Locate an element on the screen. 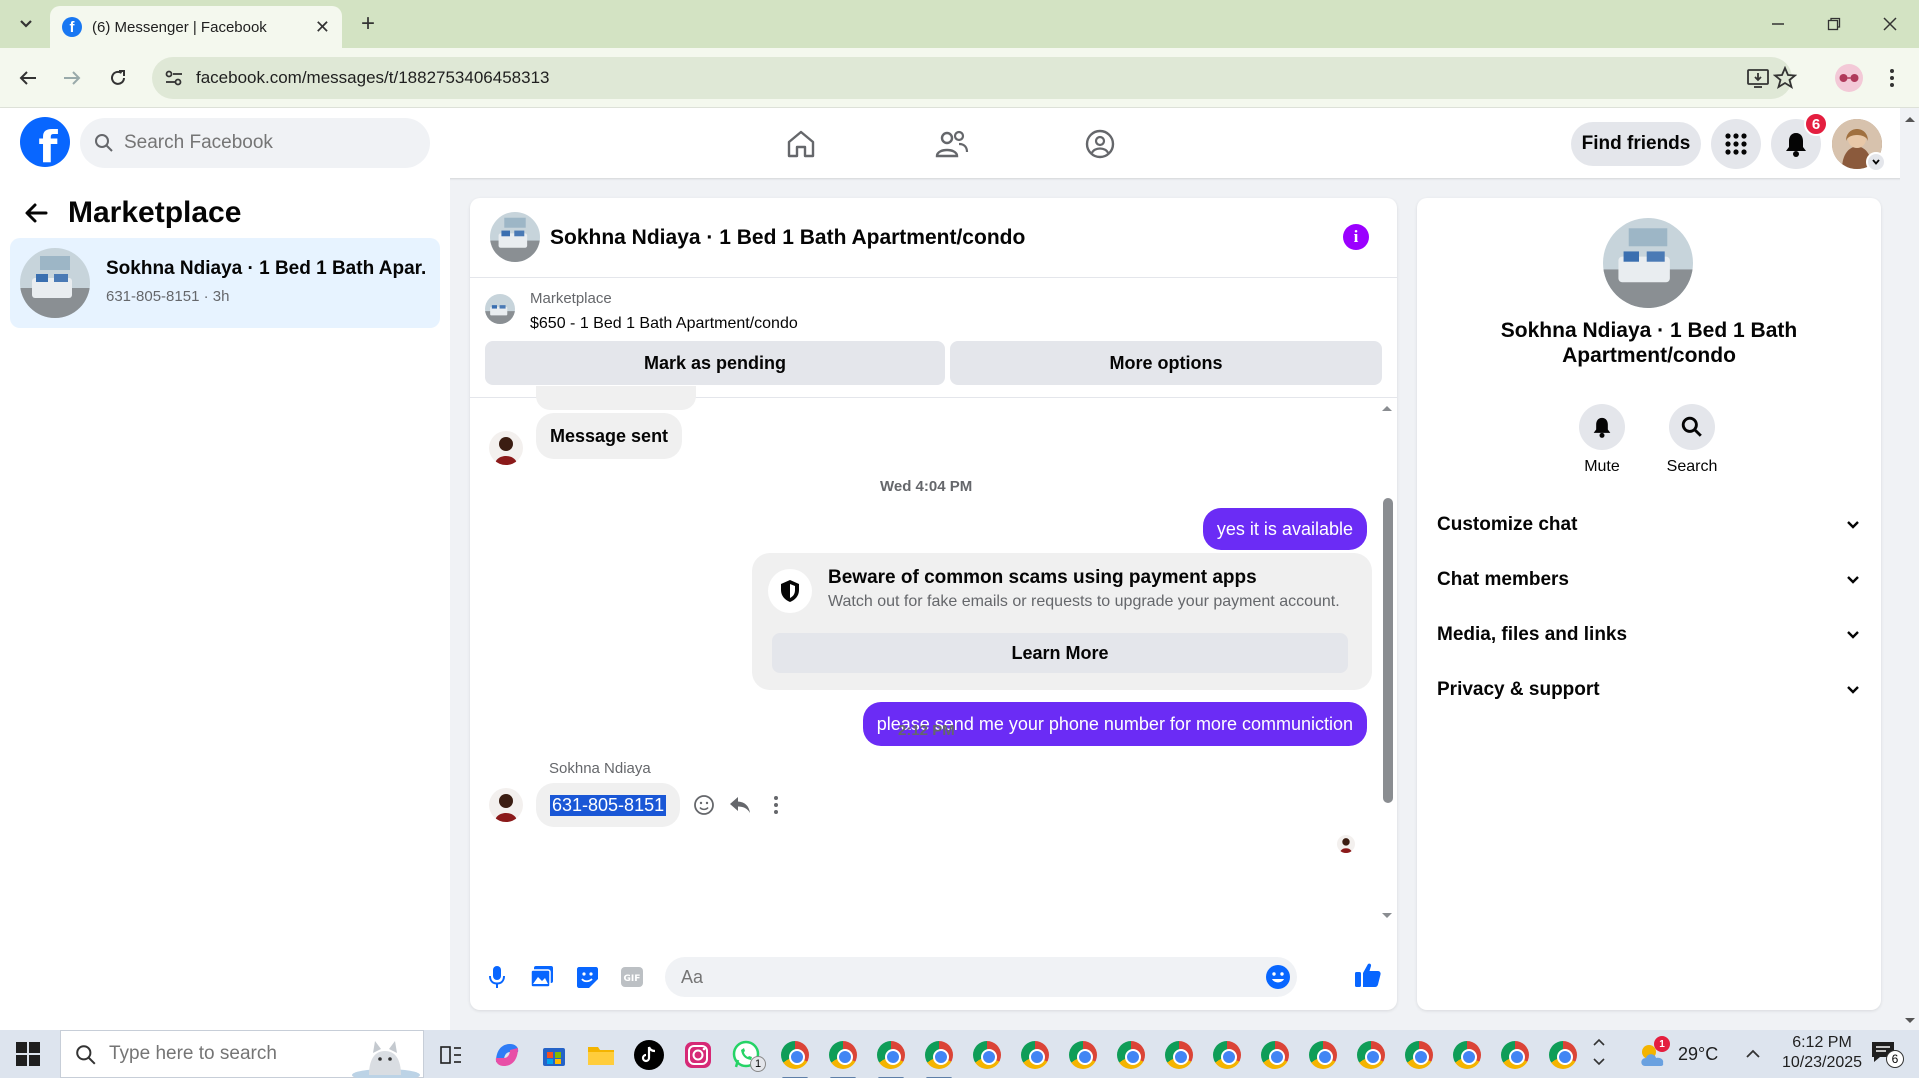 This screenshot has height=1078, width=1919. search-circle is located at coordinates (1692, 427).